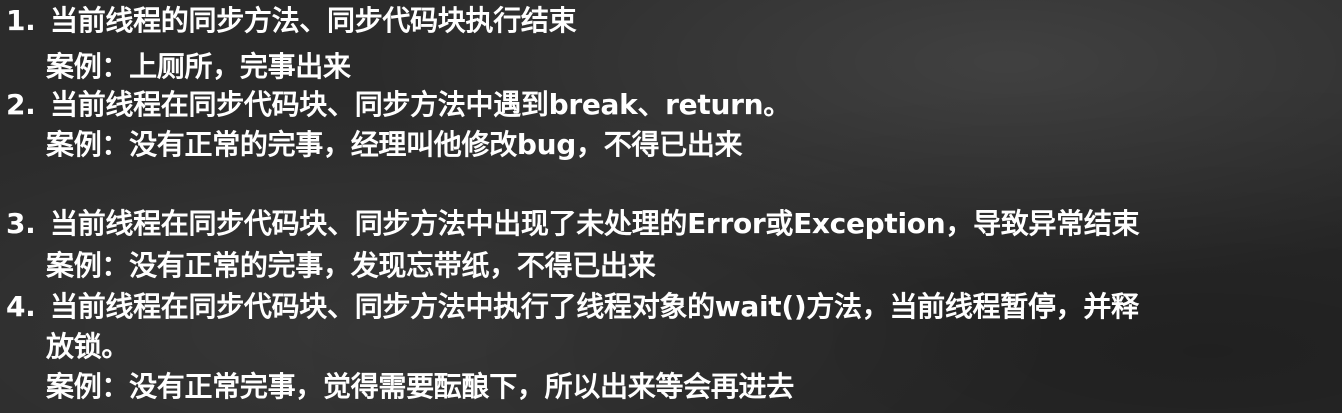  I want to click on item-example: 案例：上厕所，完事出来, so click(198, 66).